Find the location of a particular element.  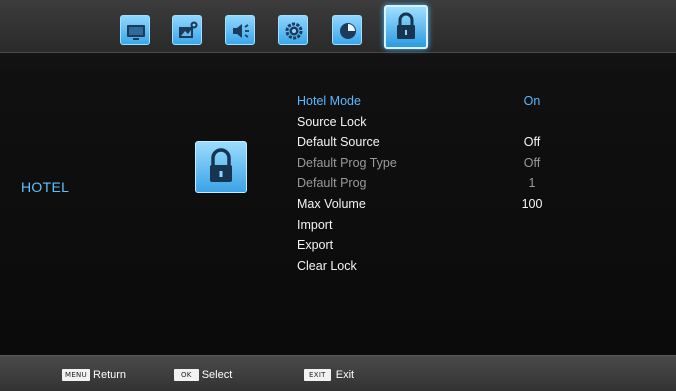

menu-item-max-volume: Max Volume 100 is located at coordinates (427, 205).